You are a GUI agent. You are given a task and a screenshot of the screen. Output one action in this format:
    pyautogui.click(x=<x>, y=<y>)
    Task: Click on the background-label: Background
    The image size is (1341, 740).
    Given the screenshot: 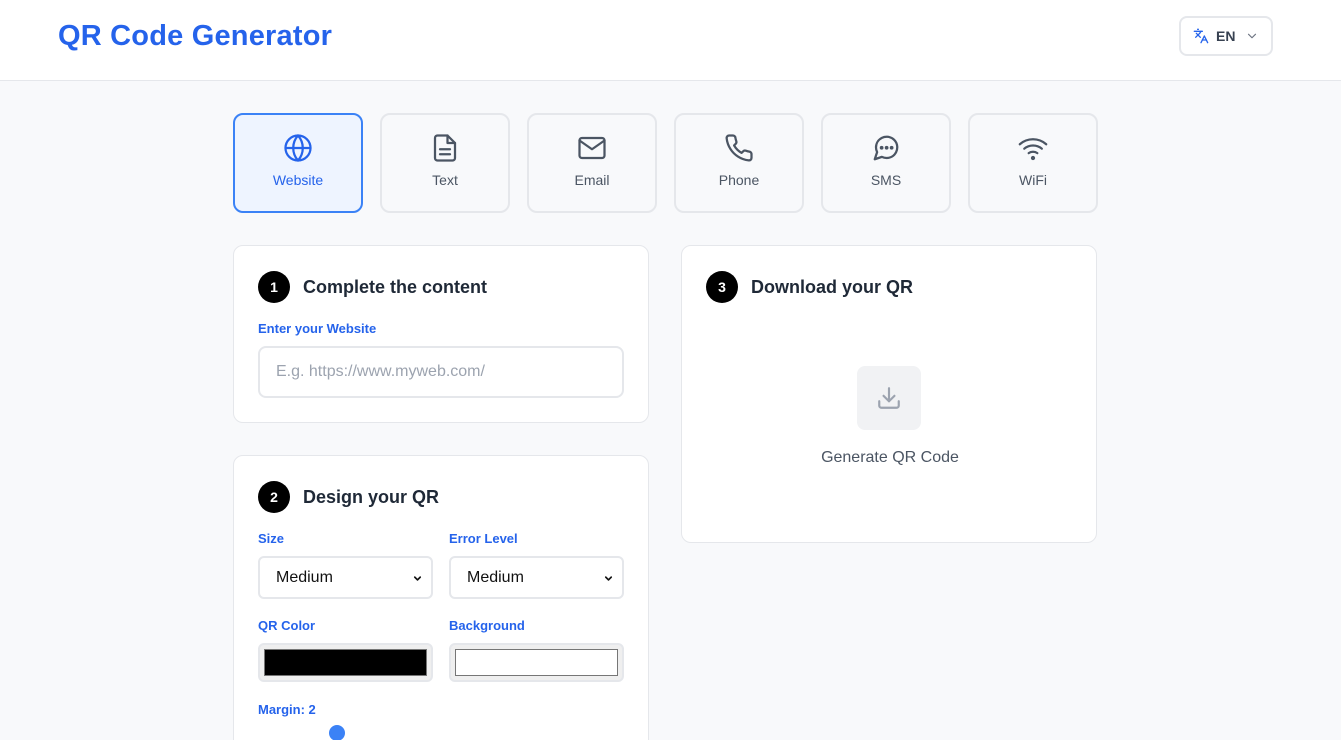 What is the action you would take?
    pyautogui.click(x=487, y=625)
    